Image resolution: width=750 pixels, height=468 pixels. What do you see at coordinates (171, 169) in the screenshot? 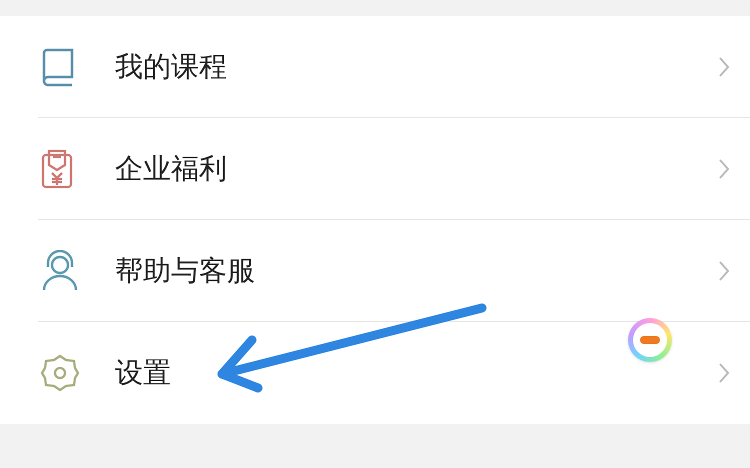
I see `menu-item-label: 企业福利` at bounding box center [171, 169].